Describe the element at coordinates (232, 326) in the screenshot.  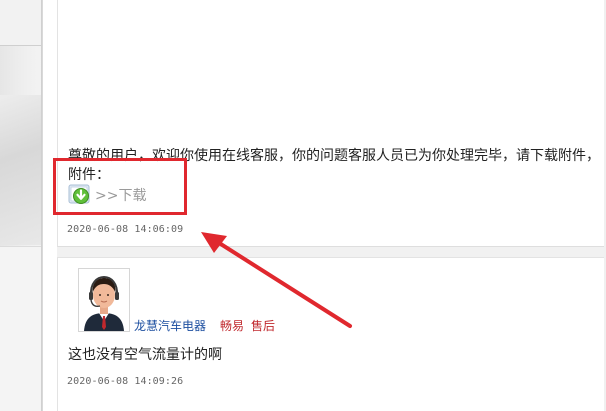
I see `sender-tag: 畅易` at that location.